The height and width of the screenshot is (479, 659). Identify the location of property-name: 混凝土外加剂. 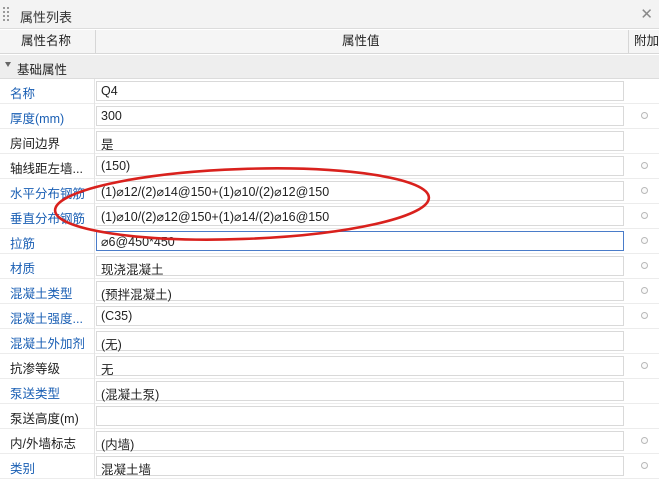
(48, 344).